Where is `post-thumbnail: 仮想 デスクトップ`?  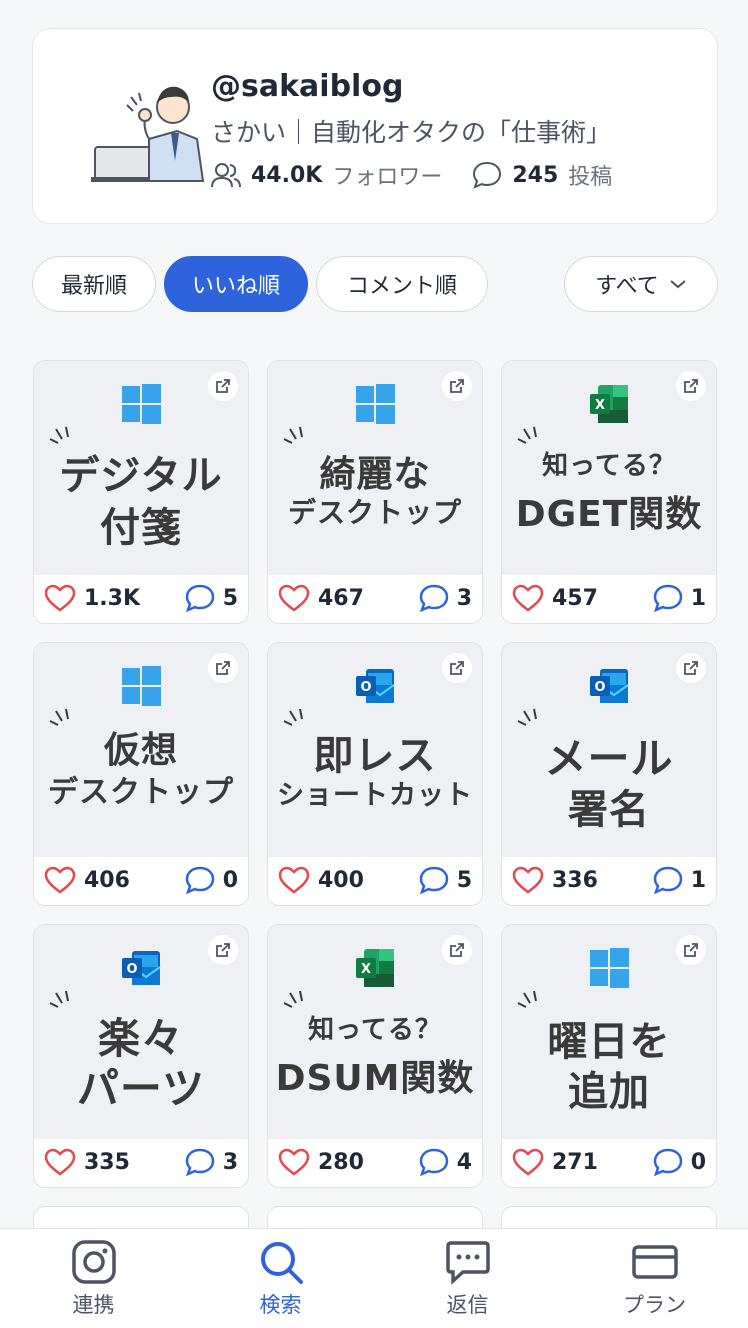 post-thumbnail: 仮想 デスクトップ is located at coordinates (141, 750).